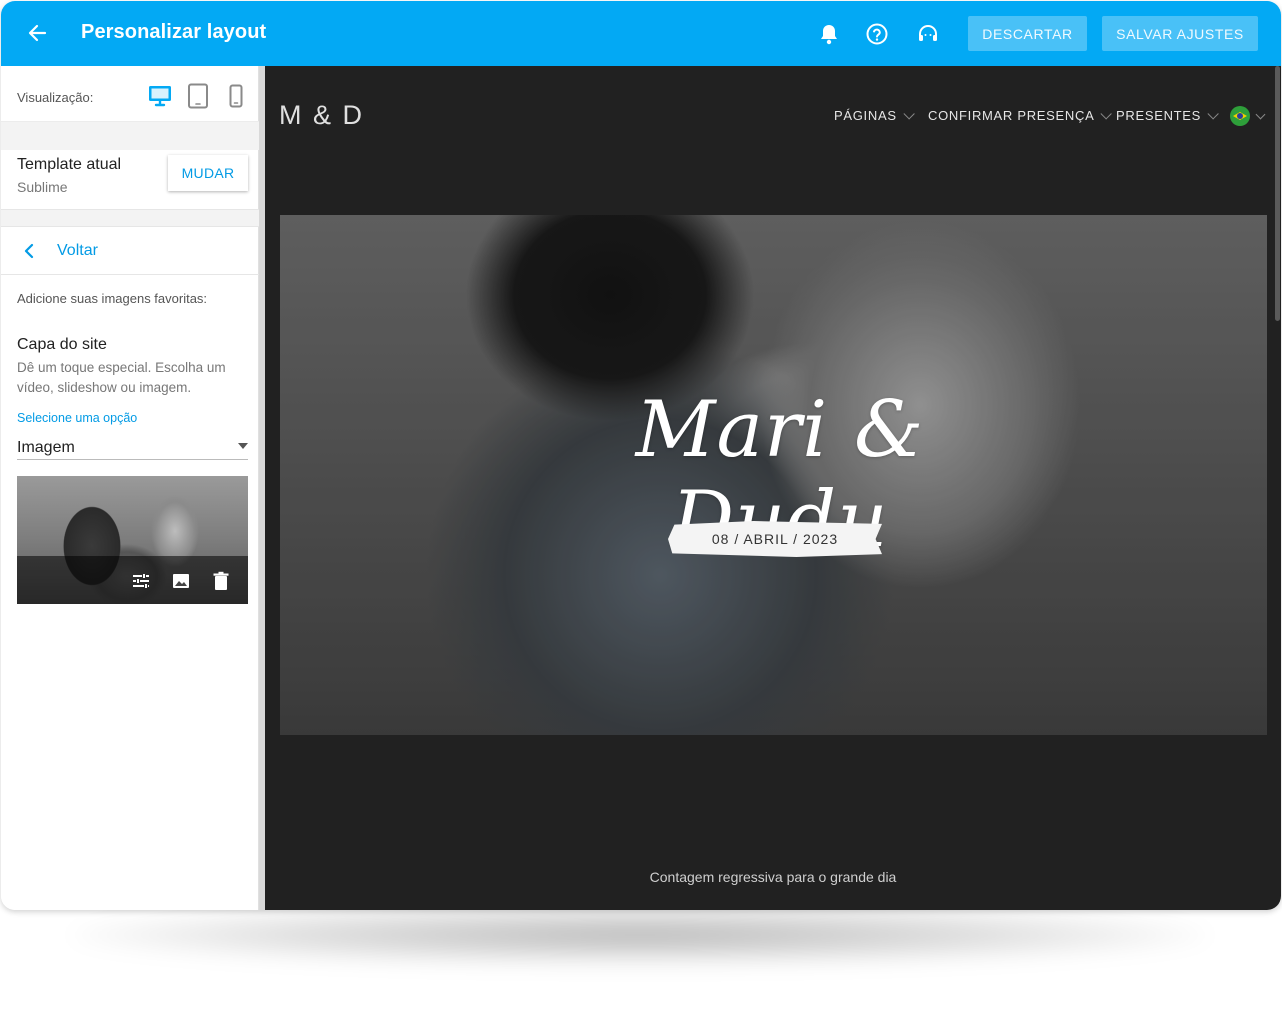  Describe the element at coordinates (928, 34) in the screenshot. I see `support-headset-icon` at that location.